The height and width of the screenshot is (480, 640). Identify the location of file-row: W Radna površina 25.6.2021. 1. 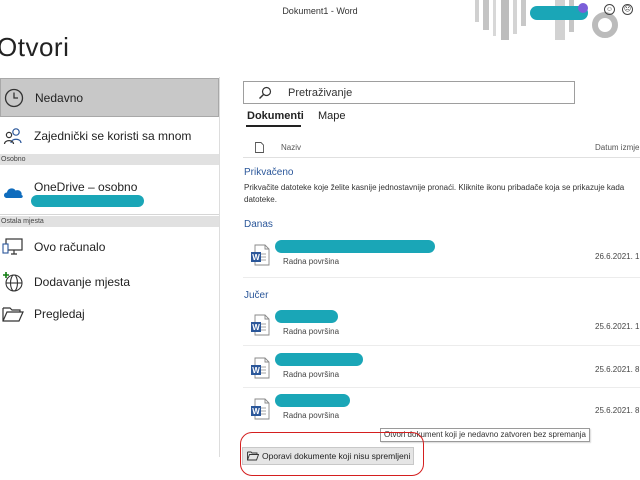
(442, 327).